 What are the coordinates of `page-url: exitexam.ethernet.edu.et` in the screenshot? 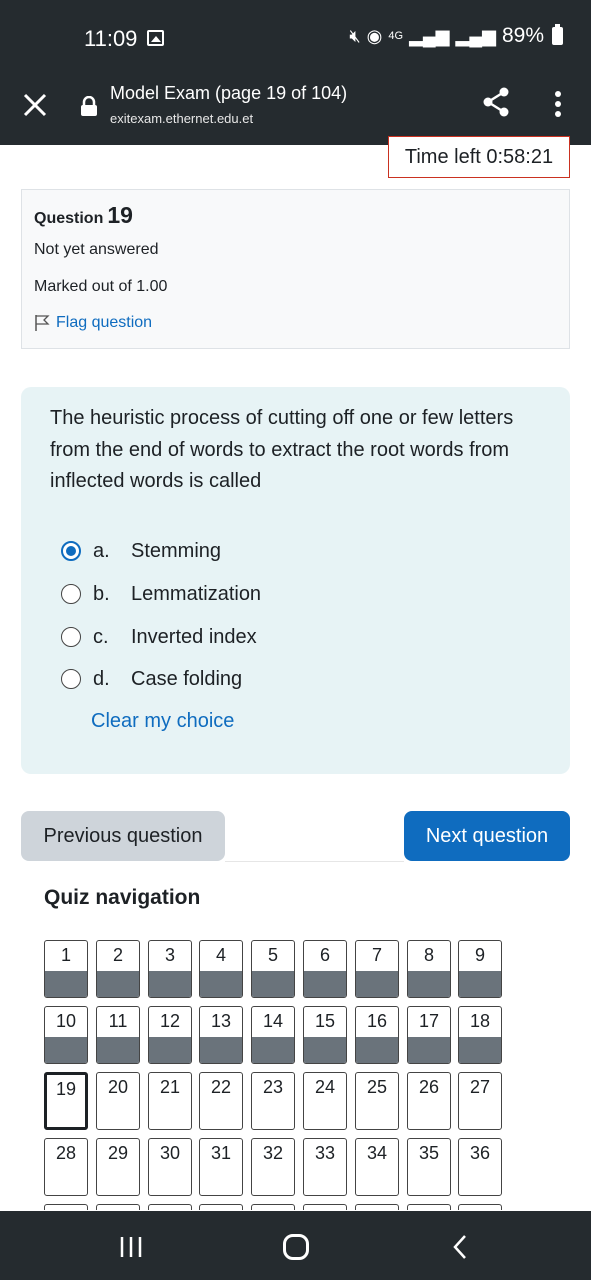 It's located at (181, 118).